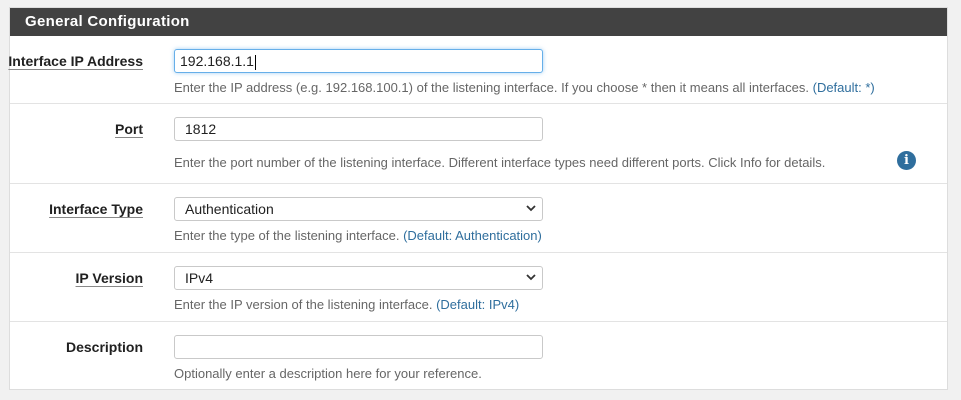 The width and height of the screenshot is (961, 400). Describe the element at coordinates (75, 61) in the screenshot. I see `ip-address-label: Interface IP Address` at that location.